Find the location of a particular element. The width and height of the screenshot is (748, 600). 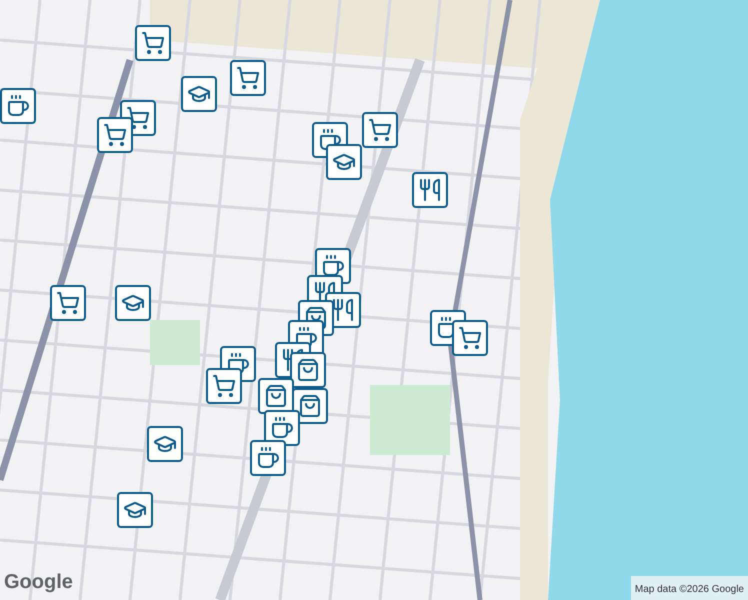

google-logo: Google is located at coordinates (38, 582).